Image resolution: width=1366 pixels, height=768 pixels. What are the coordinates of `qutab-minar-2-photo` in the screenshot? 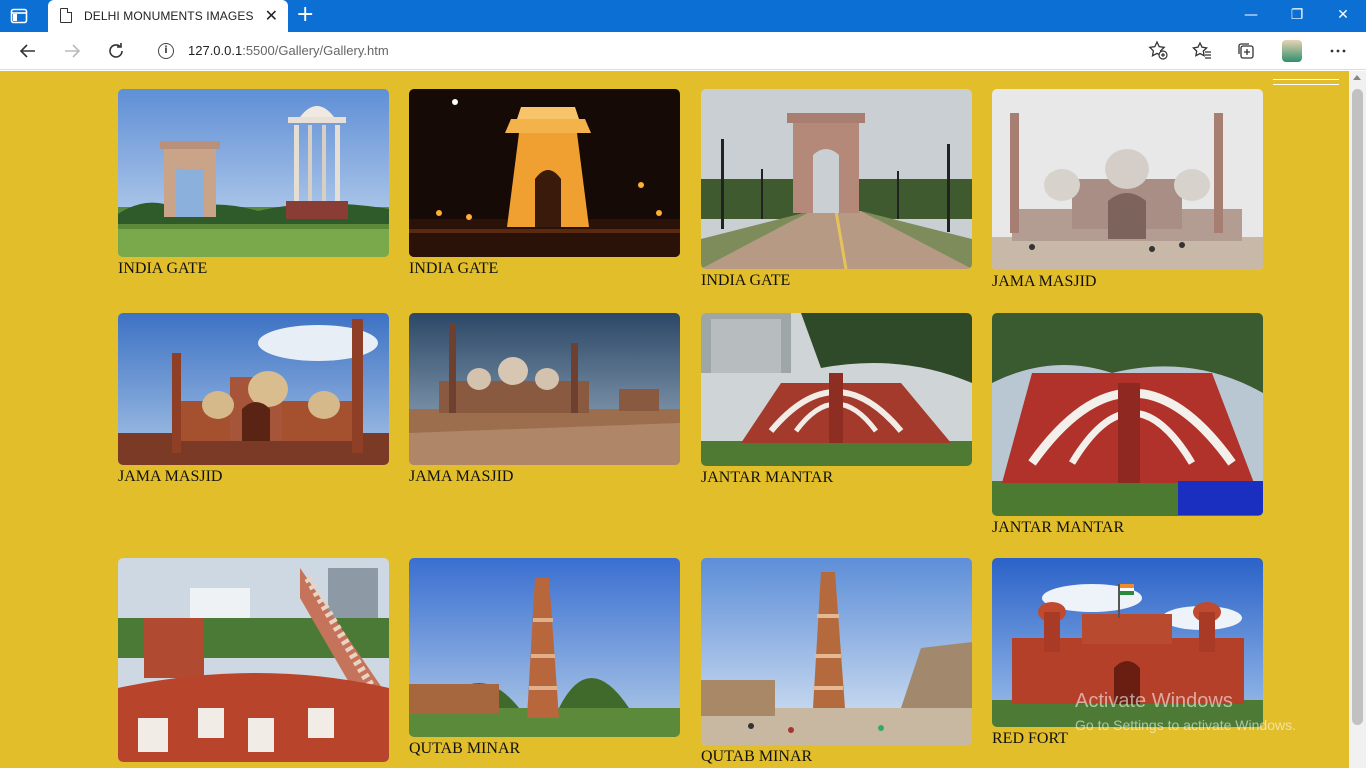 It's located at (836, 651).